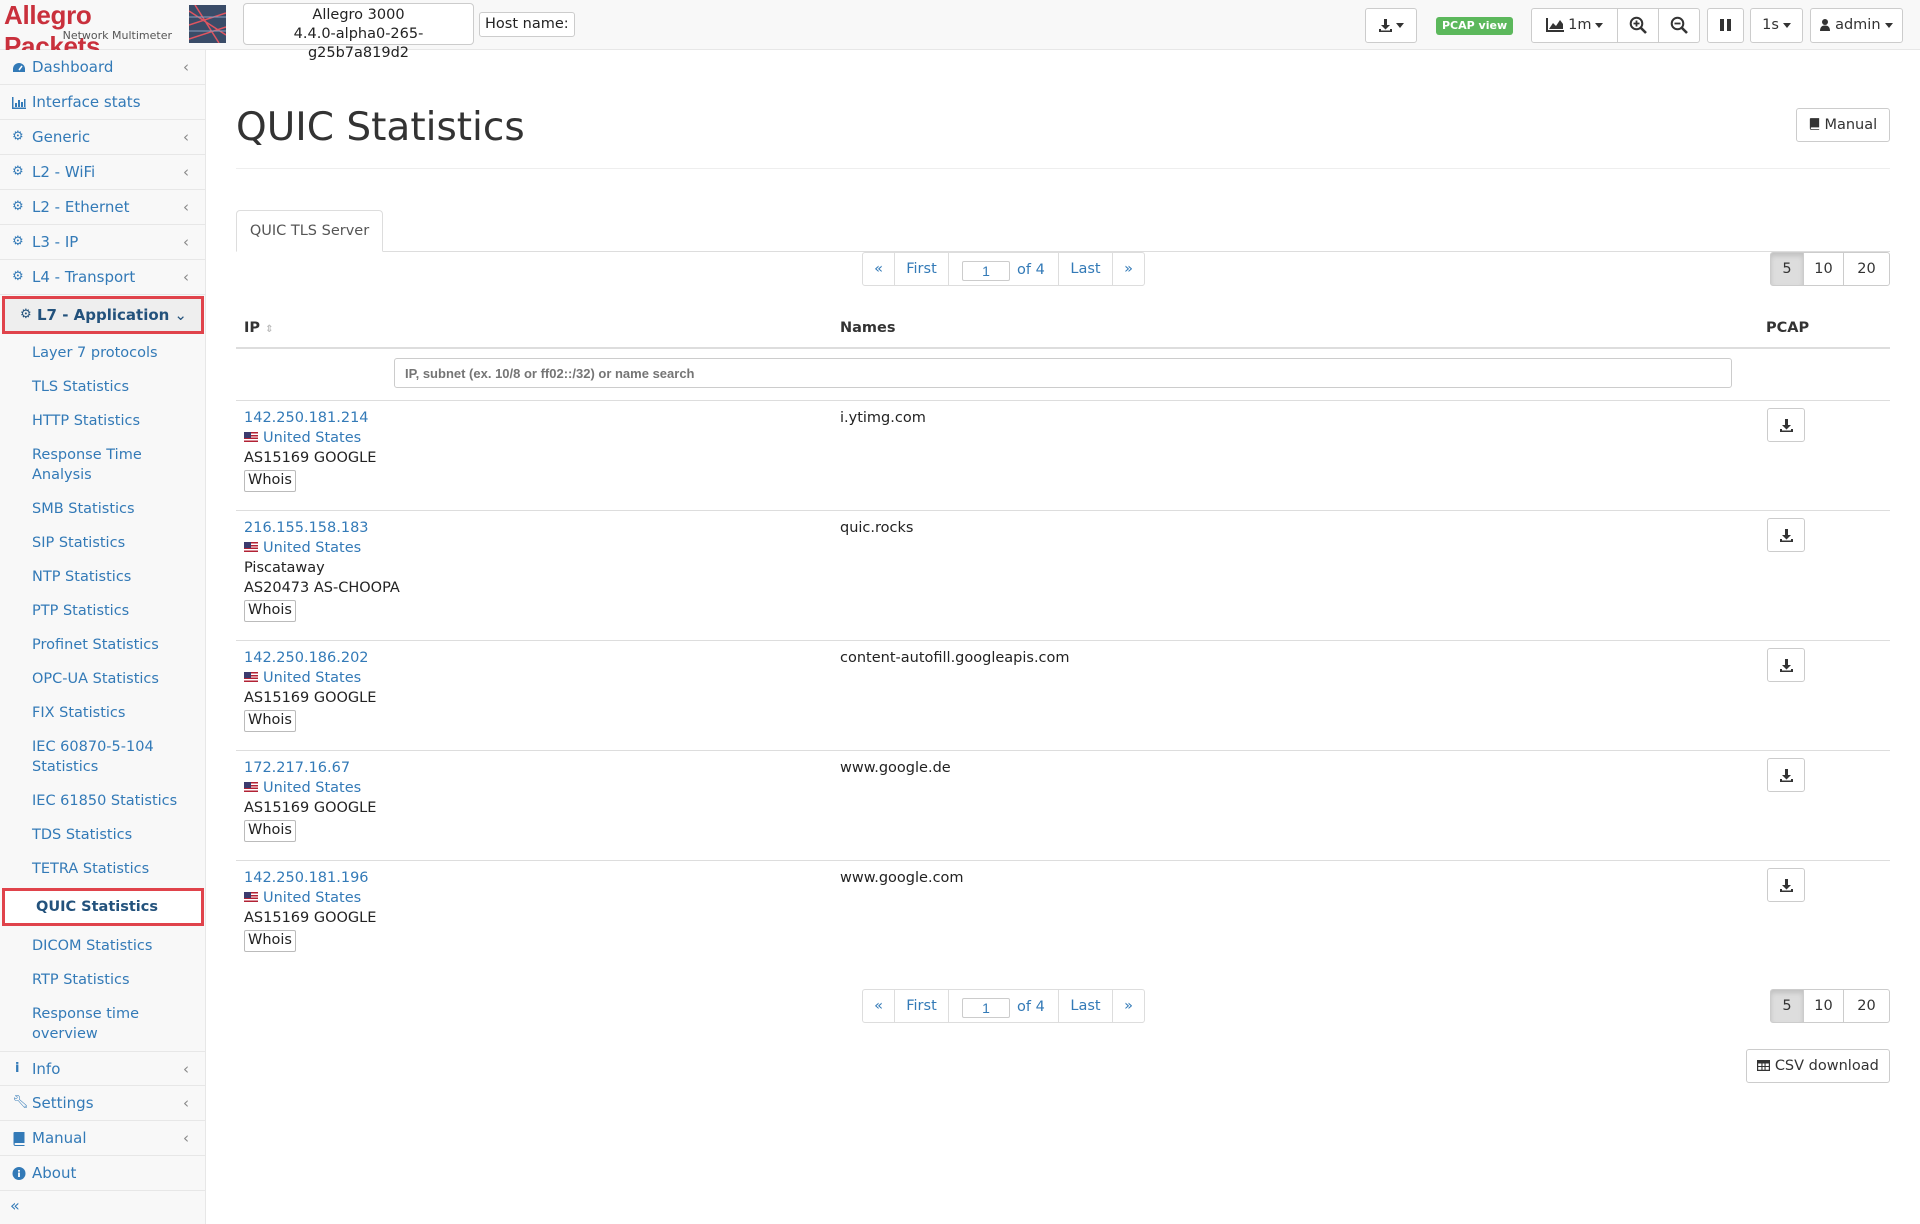  What do you see at coordinates (114, 713) in the screenshot?
I see `submenu-item-fix-statistics: FIX Statistics` at bounding box center [114, 713].